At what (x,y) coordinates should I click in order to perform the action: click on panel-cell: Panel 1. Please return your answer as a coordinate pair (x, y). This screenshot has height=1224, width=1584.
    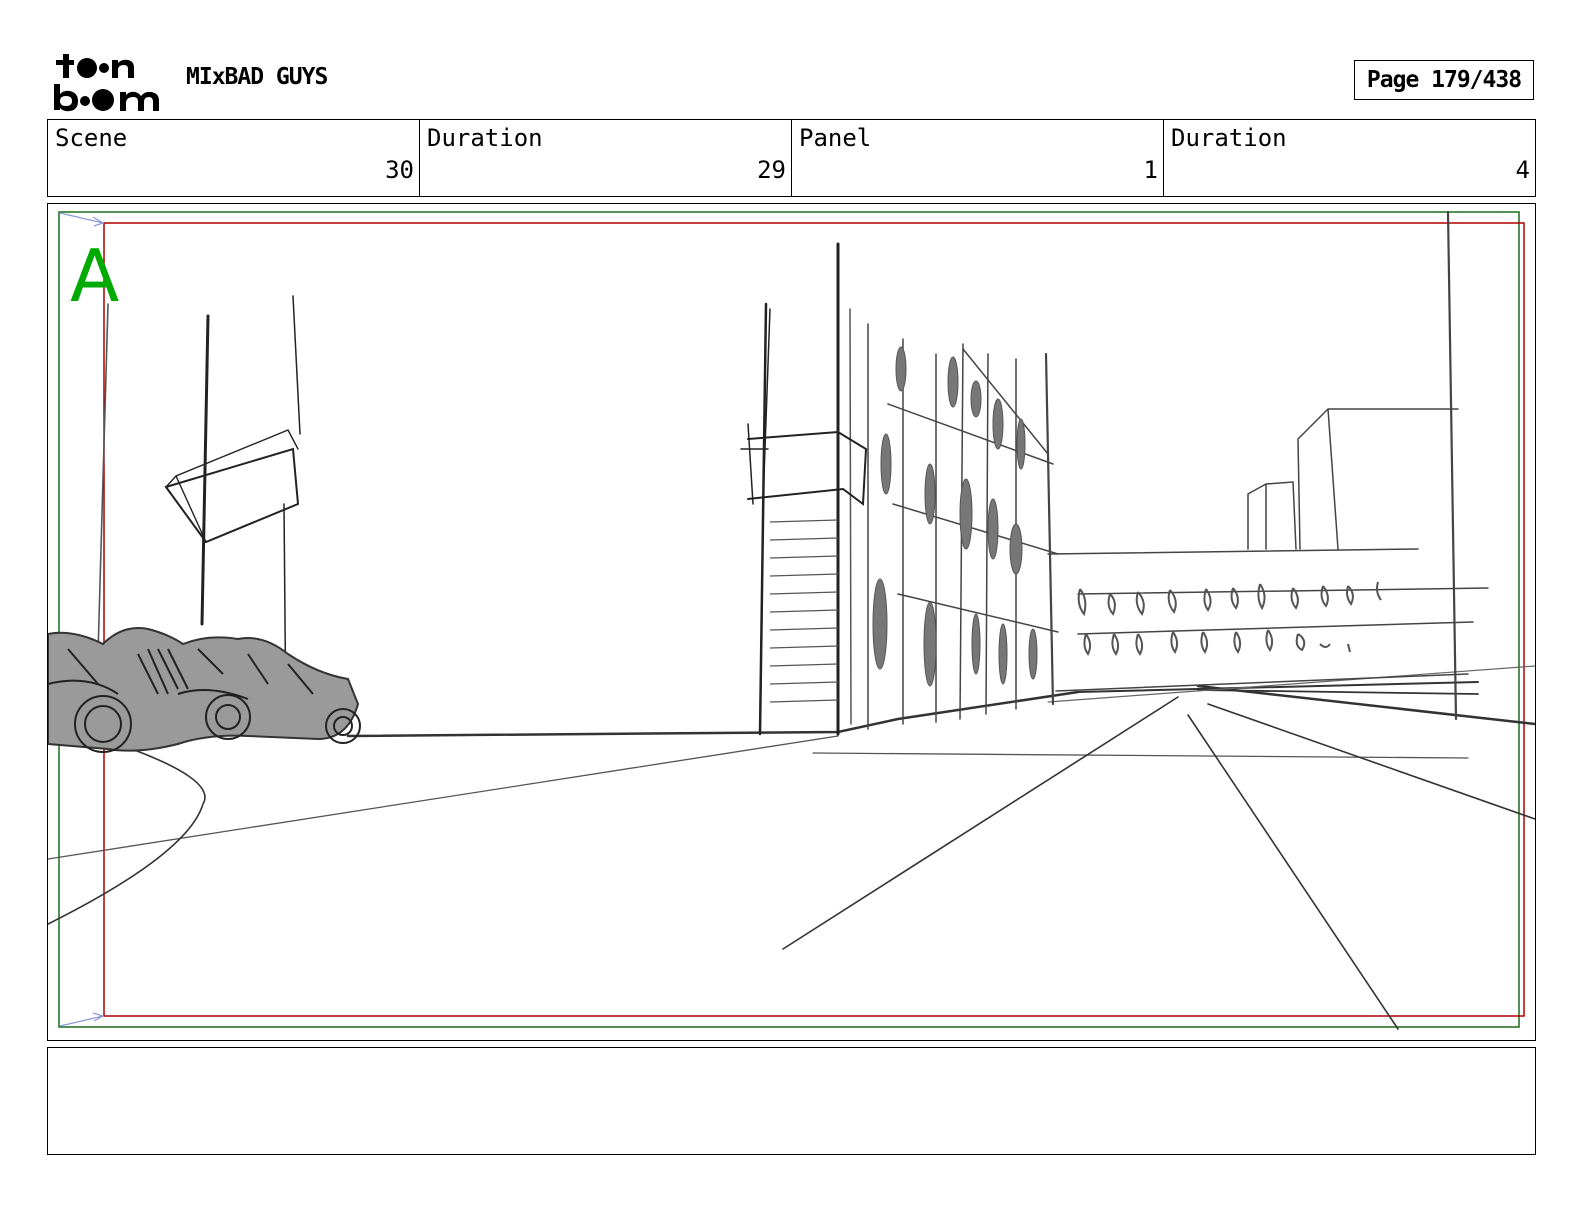
    Looking at the image, I should click on (978, 158).